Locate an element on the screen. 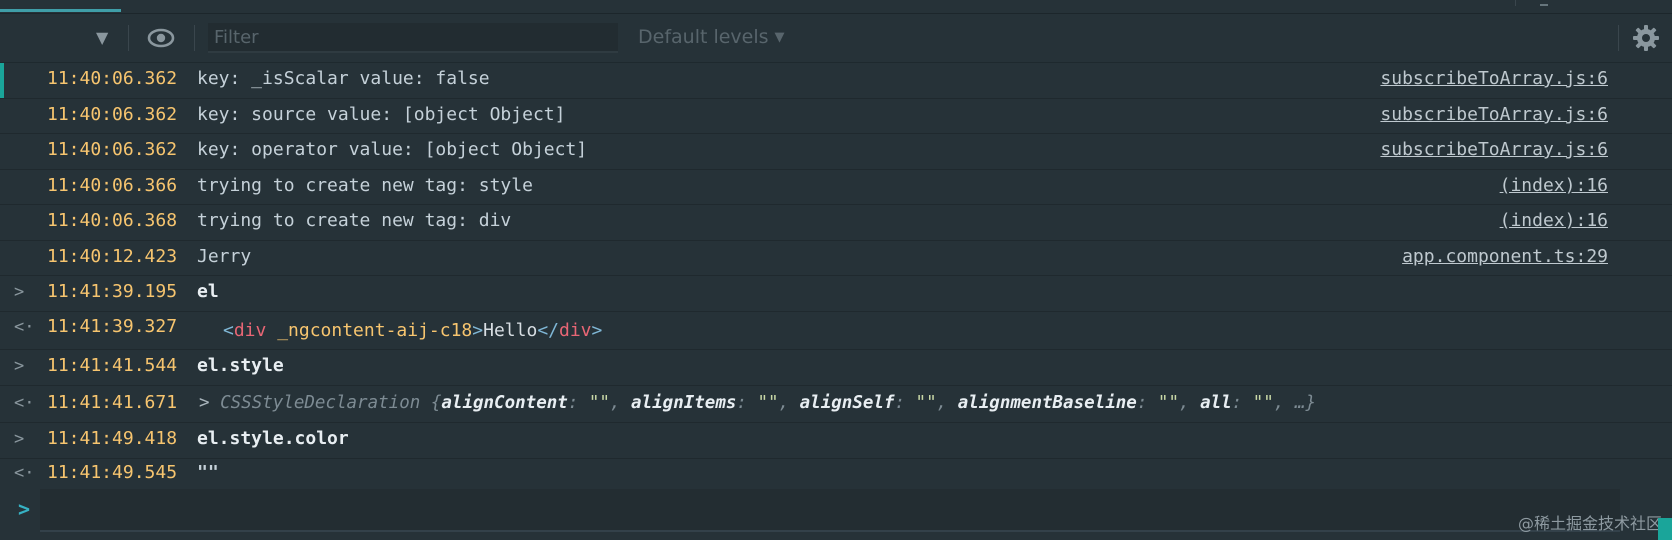  log-levels-dropdown: Default levels ▼ is located at coordinates (711, 37).